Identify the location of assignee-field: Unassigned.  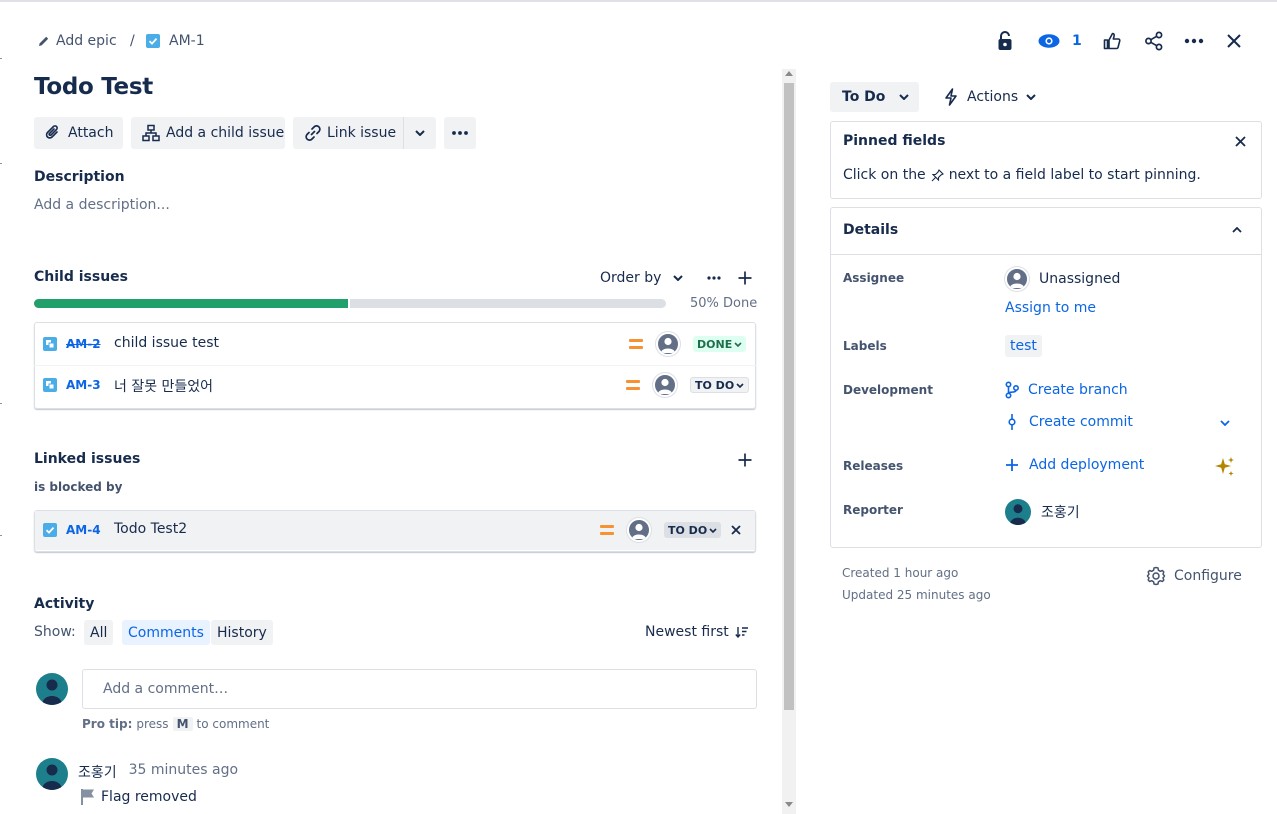
(1062, 279).